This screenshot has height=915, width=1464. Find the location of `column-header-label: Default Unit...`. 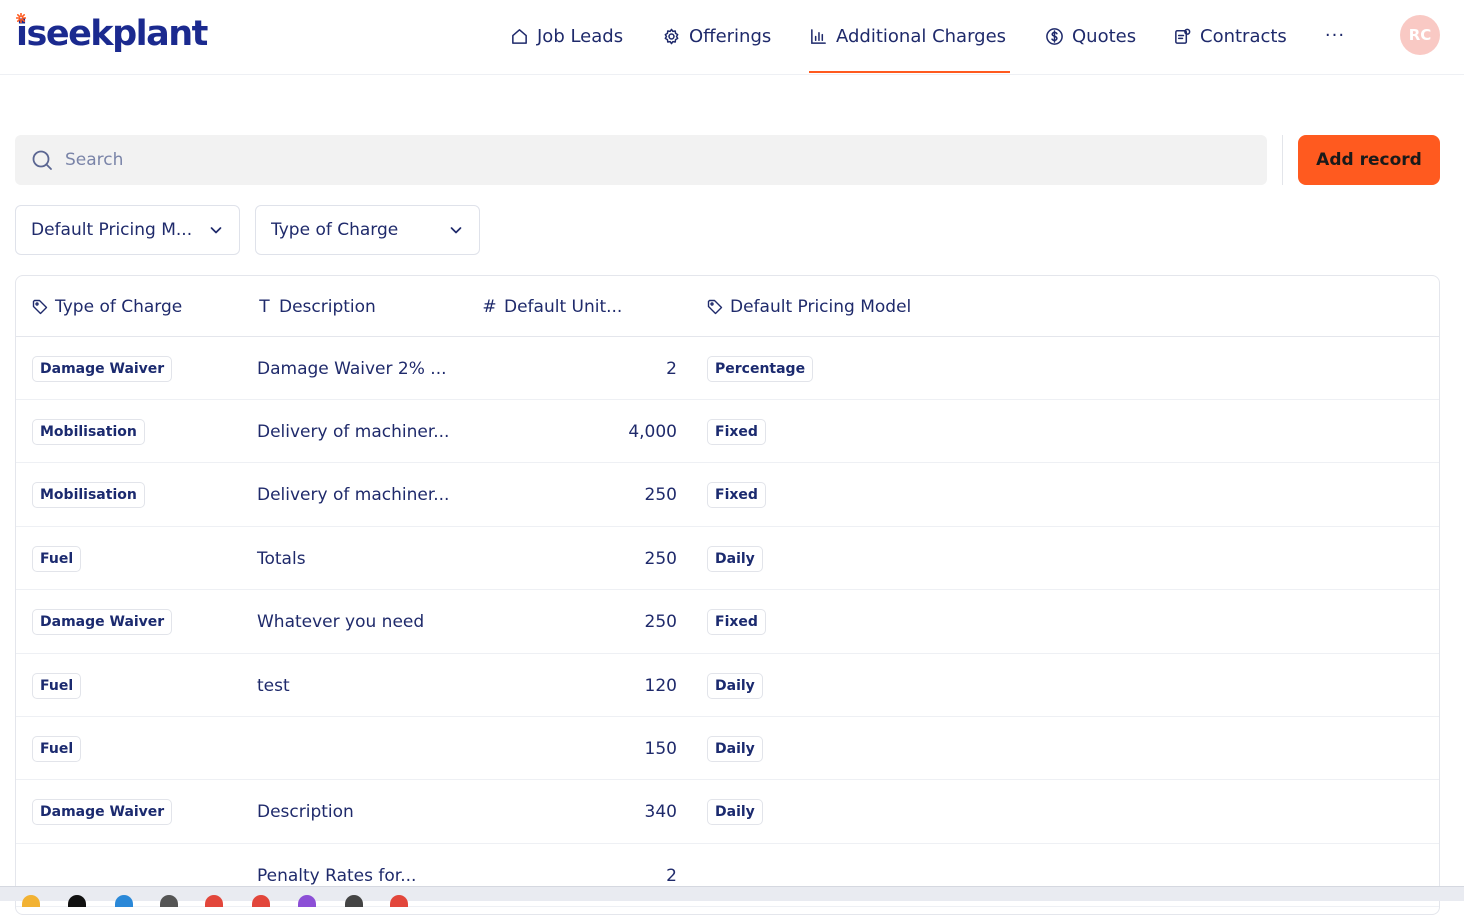

column-header-label: Default Unit... is located at coordinates (563, 306).